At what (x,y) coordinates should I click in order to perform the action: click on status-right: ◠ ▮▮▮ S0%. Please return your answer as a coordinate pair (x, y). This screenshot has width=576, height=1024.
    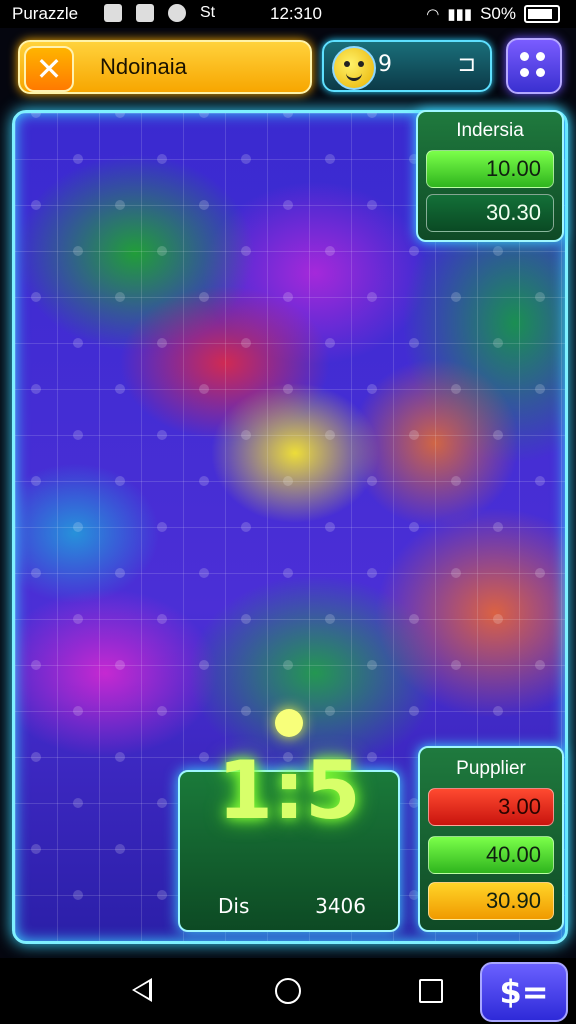
    Looking at the image, I should click on (493, 14).